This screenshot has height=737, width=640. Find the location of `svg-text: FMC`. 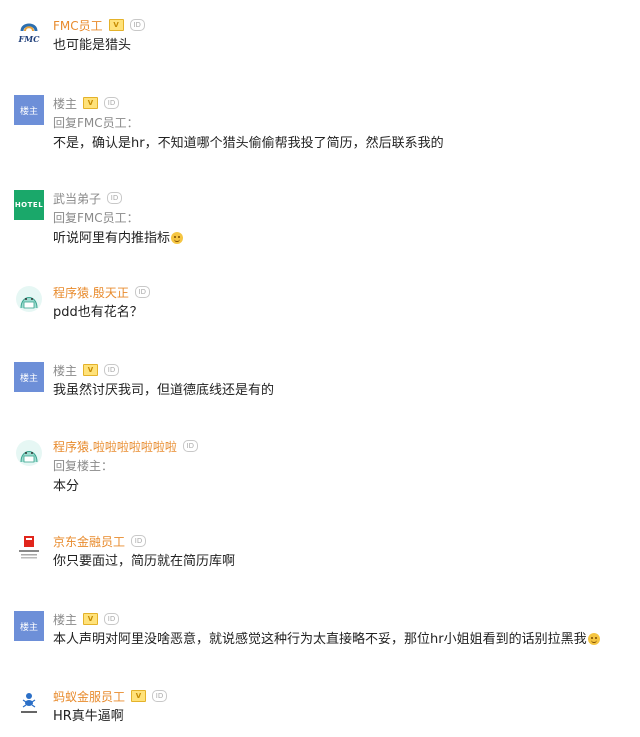

svg-text: FMC is located at coordinates (29, 39).